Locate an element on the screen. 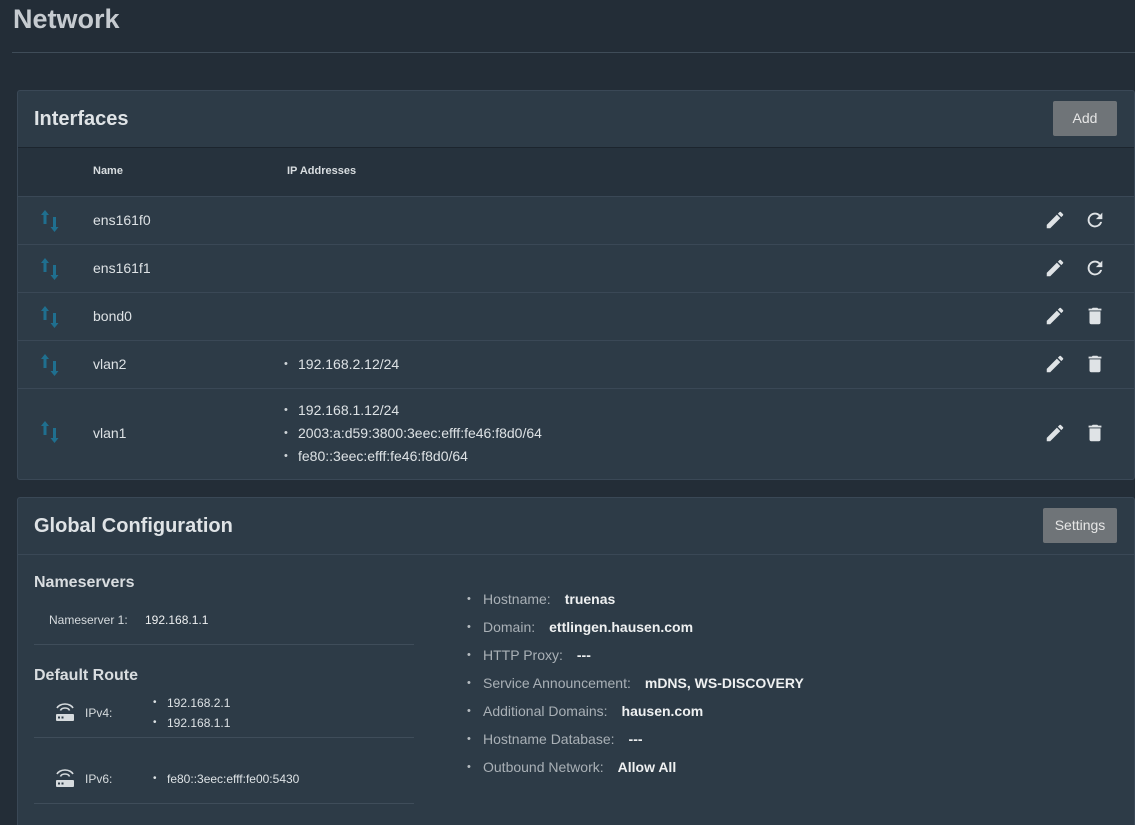  interface-name: vlan2 is located at coordinates (110, 364).